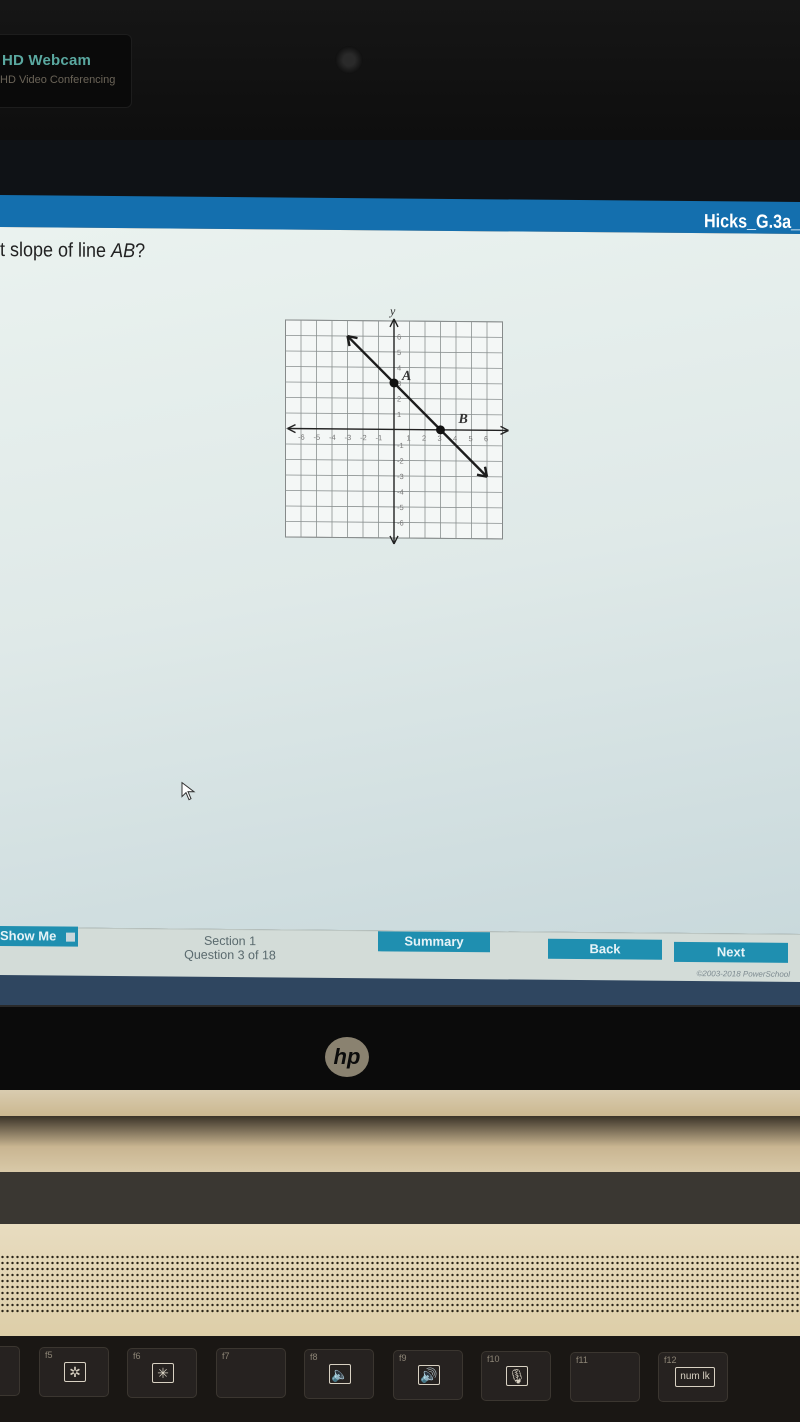 This screenshot has width=800, height=1422. What do you see at coordinates (434, 942) in the screenshot?
I see `summary-button: Summary` at bounding box center [434, 942].